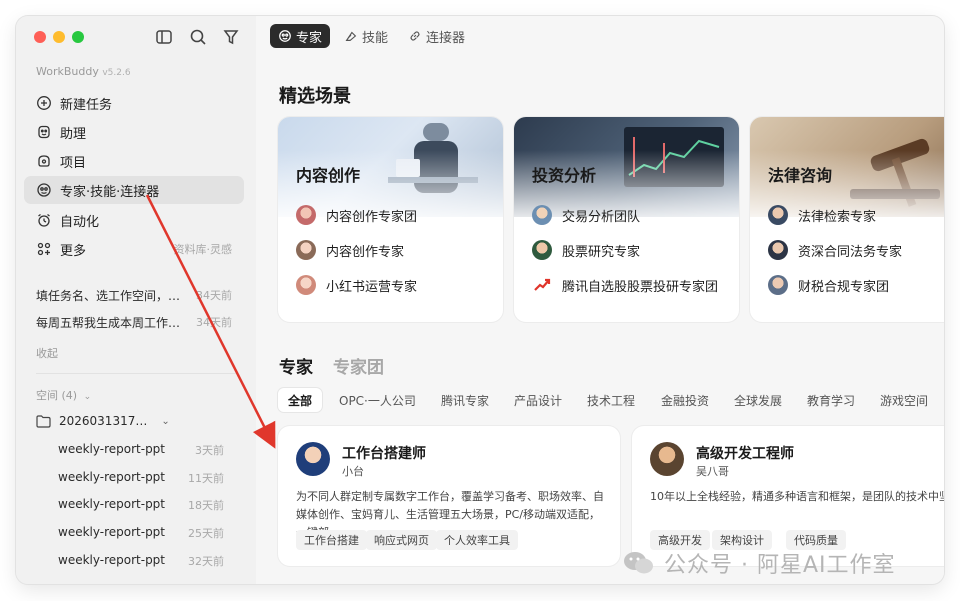  Describe the element at coordinates (477, 540) in the screenshot. I see `tag: 个人效率工具` at that location.